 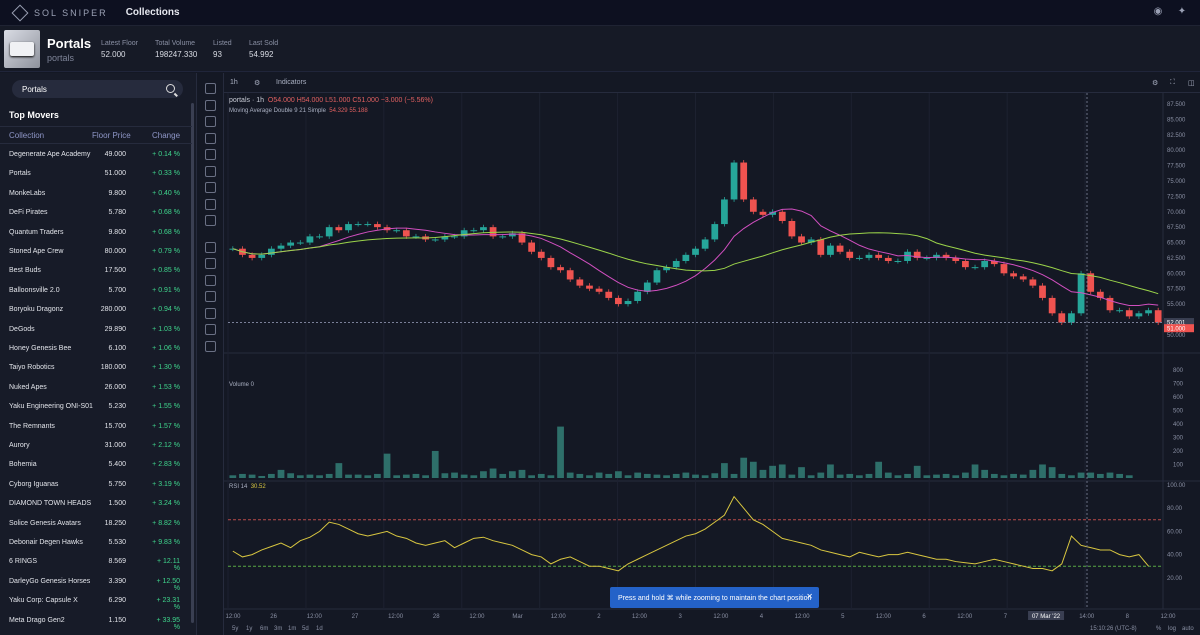 I want to click on status-auto: auto, so click(x=1188, y=629).